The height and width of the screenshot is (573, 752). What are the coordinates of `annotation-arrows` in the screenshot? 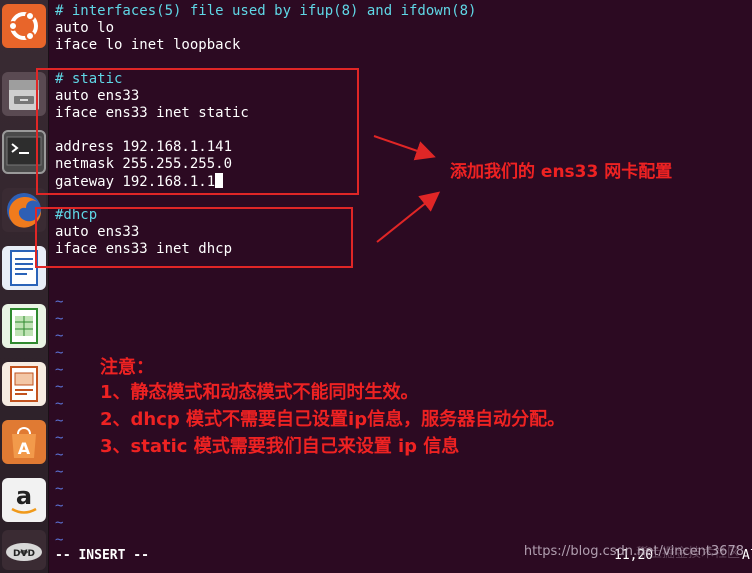 It's located at (407, 189).